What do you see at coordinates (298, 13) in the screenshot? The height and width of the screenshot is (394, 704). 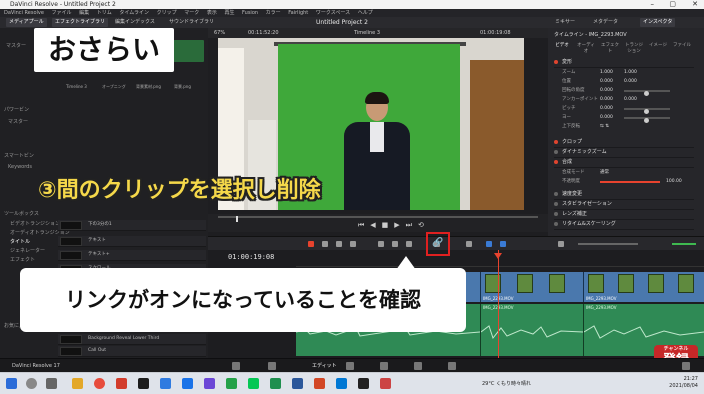 I see `menu-item: Fairlight` at bounding box center [298, 13].